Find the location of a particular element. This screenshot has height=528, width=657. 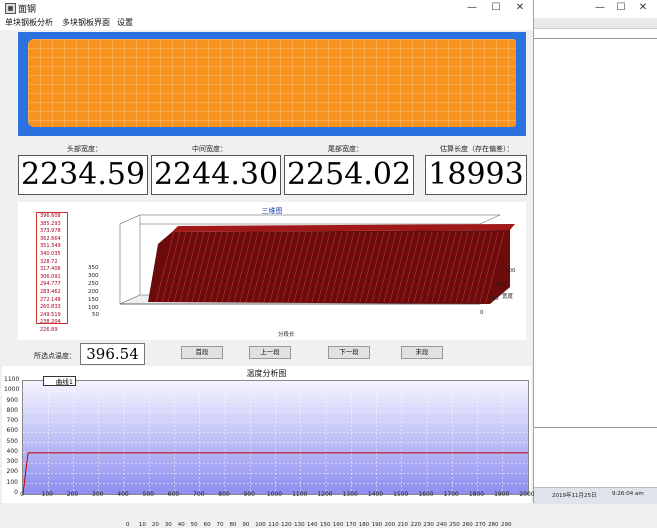

middle-width-value: 2244.30 is located at coordinates (216, 175).